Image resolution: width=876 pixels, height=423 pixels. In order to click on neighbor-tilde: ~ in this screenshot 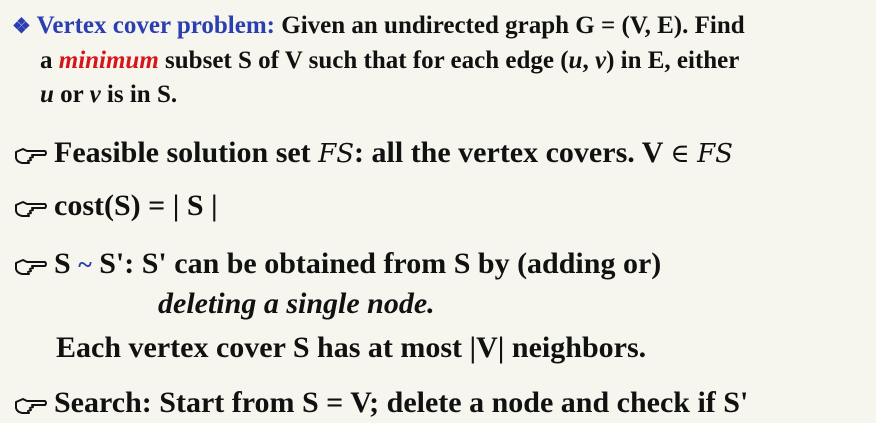, I will do `click(85, 264)`.